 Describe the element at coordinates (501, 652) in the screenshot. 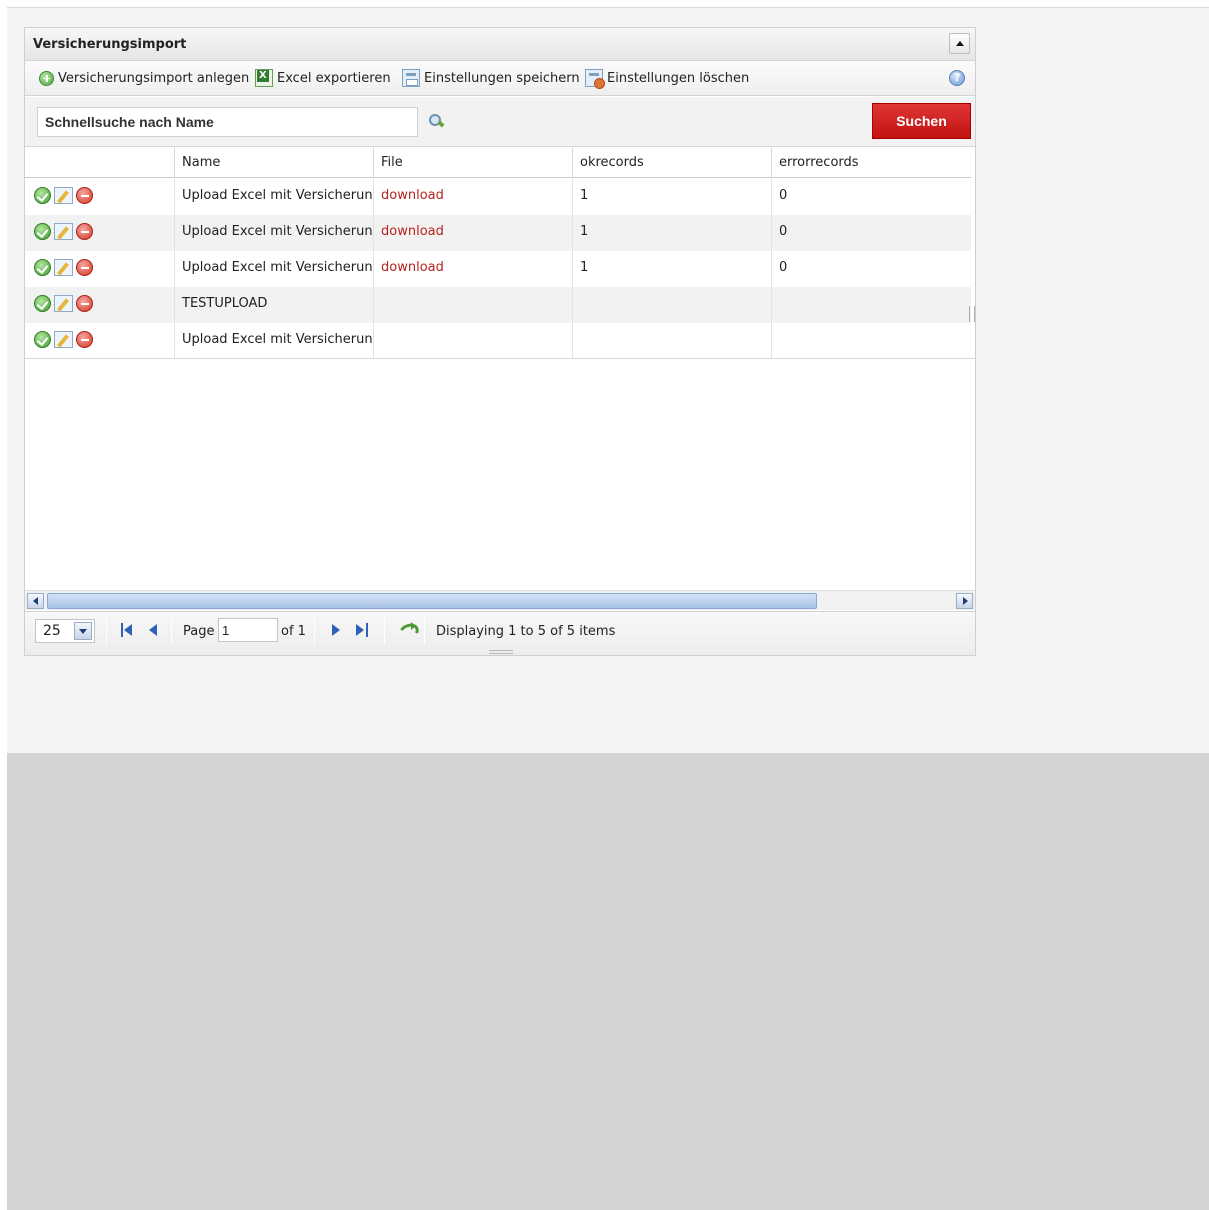

I see `resize-handle` at that location.